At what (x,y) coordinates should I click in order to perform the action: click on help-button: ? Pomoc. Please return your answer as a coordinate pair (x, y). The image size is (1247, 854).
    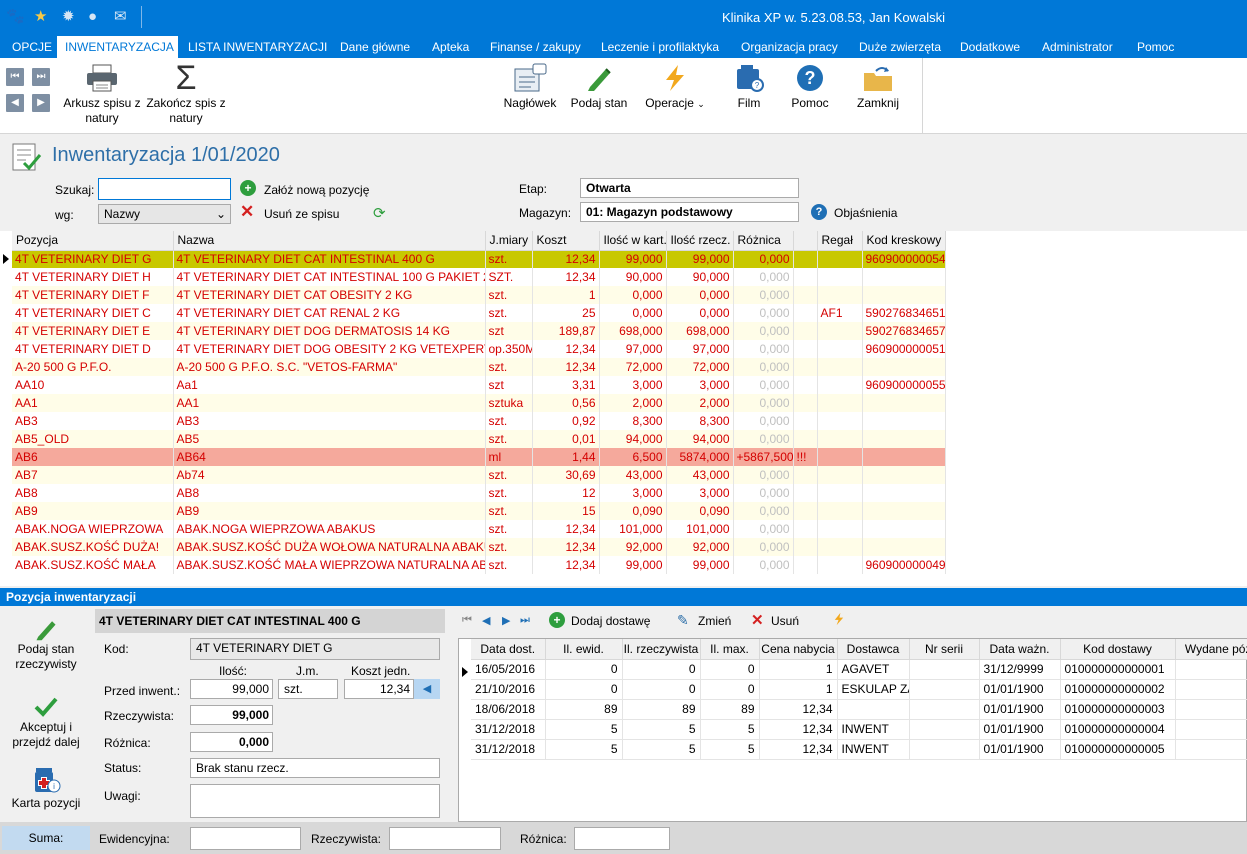
    Looking at the image, I should click on (810, 85).